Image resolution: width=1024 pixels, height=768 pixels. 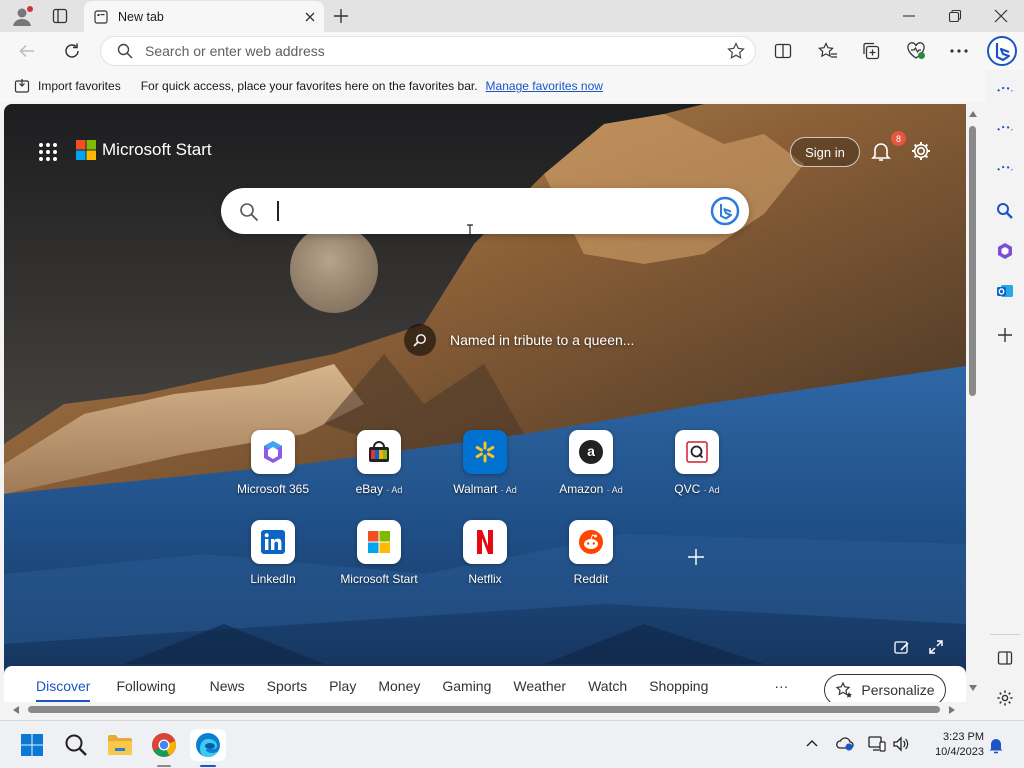 I want to click on close-tab-icon, so click(x=310, y=17).